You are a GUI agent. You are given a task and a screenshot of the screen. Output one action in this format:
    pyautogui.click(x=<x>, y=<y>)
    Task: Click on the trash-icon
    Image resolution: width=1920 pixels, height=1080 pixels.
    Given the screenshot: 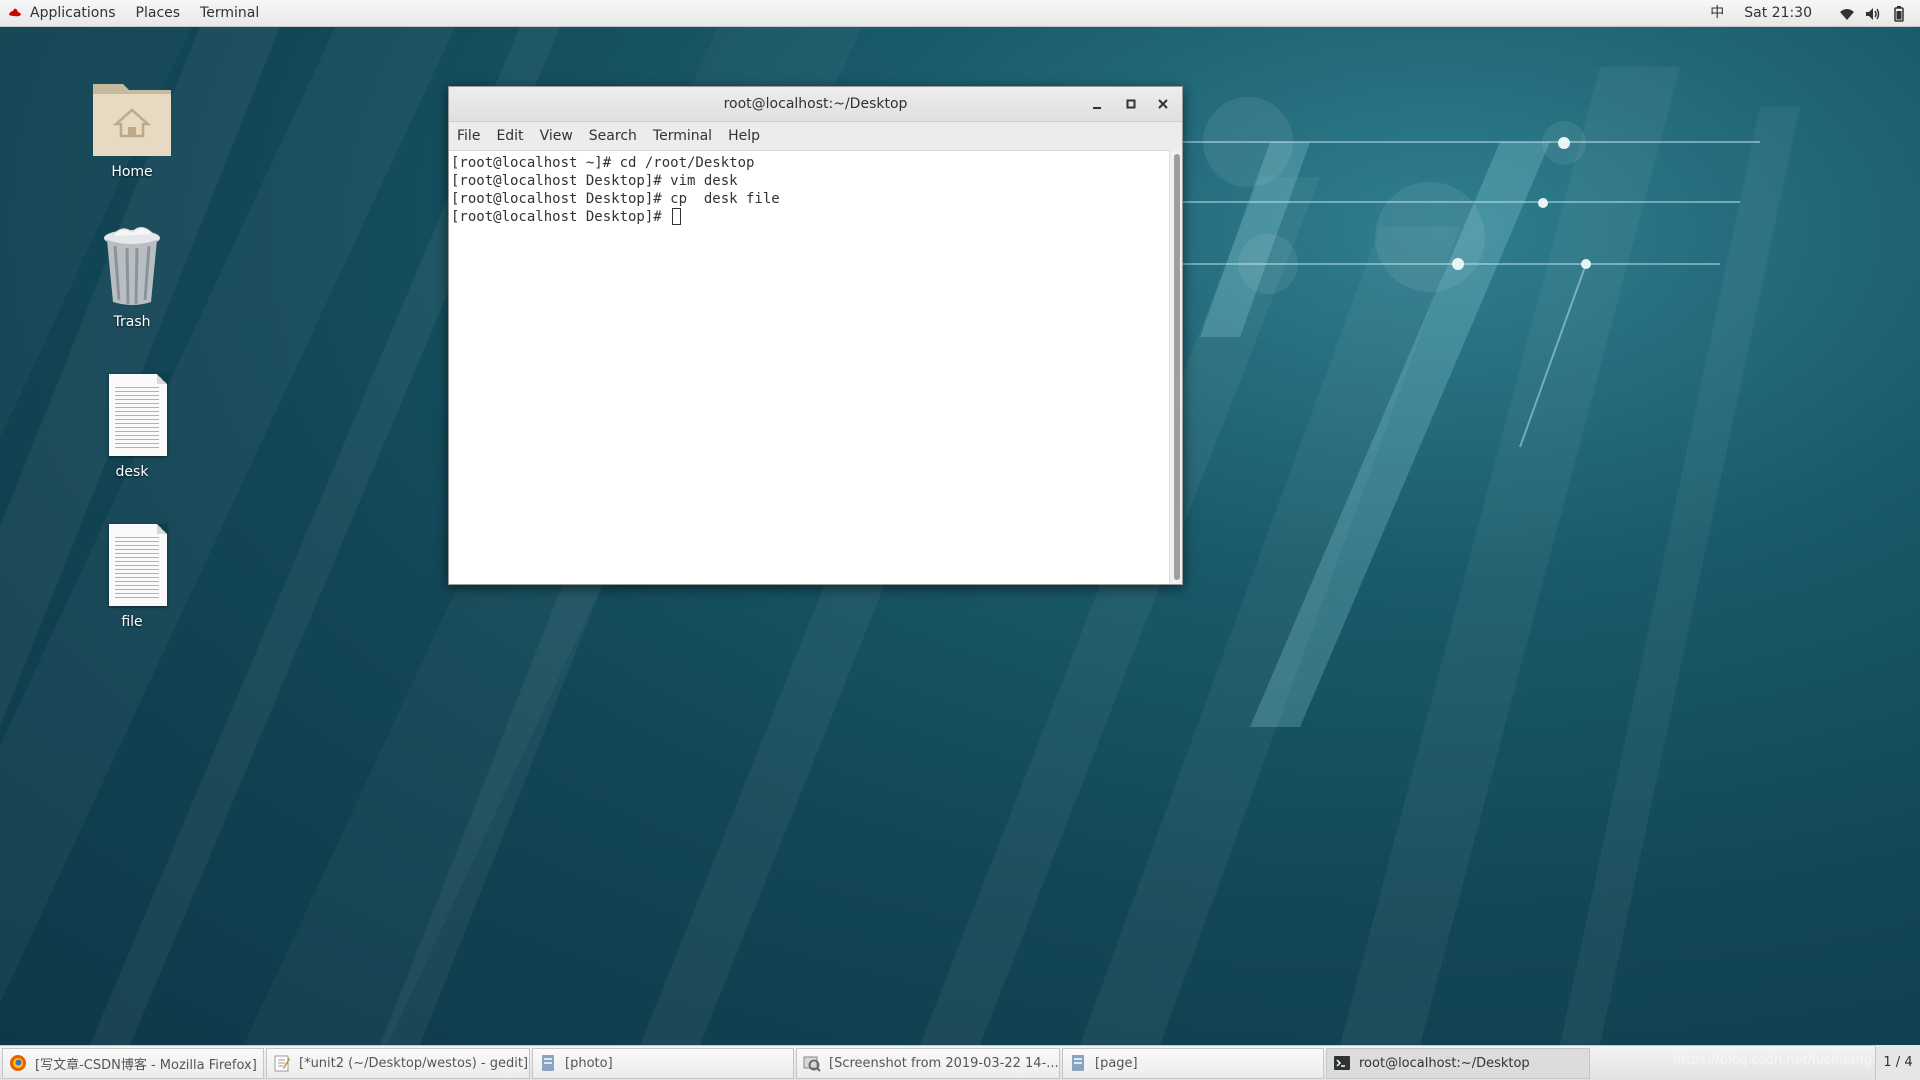 What is the action you would take?
    pyautogui.click(x=132, y=265)
    